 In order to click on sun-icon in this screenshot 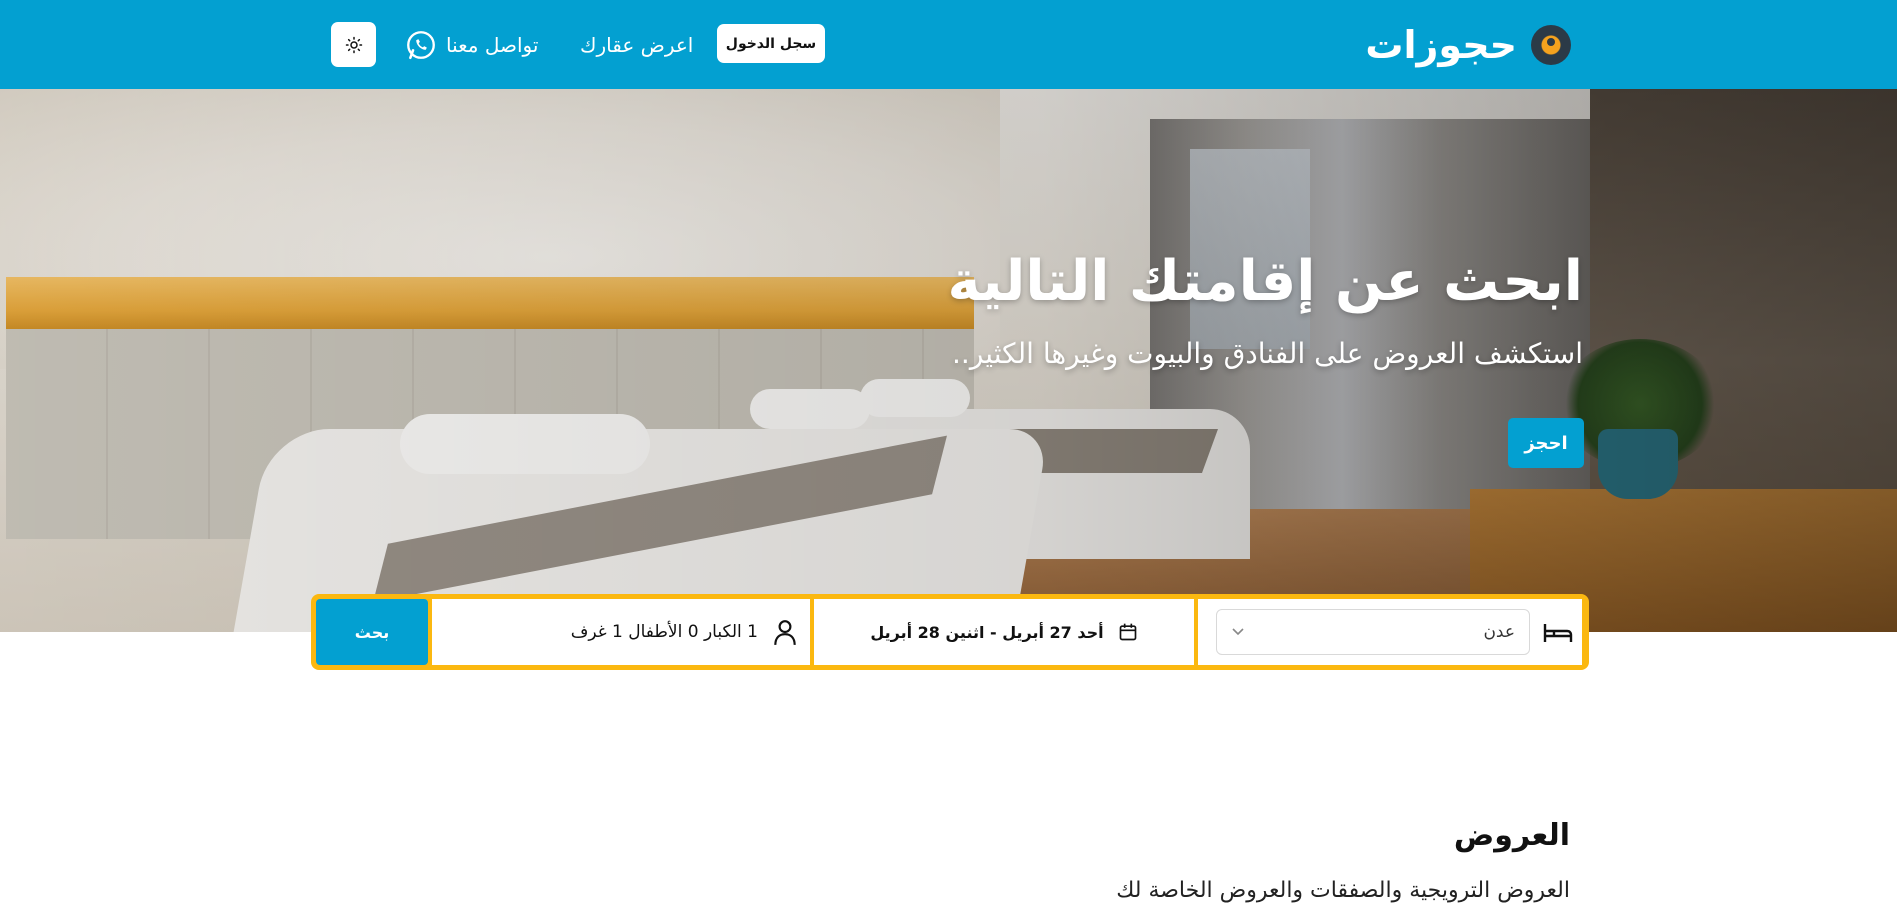, I will do `click(353, 44)`.